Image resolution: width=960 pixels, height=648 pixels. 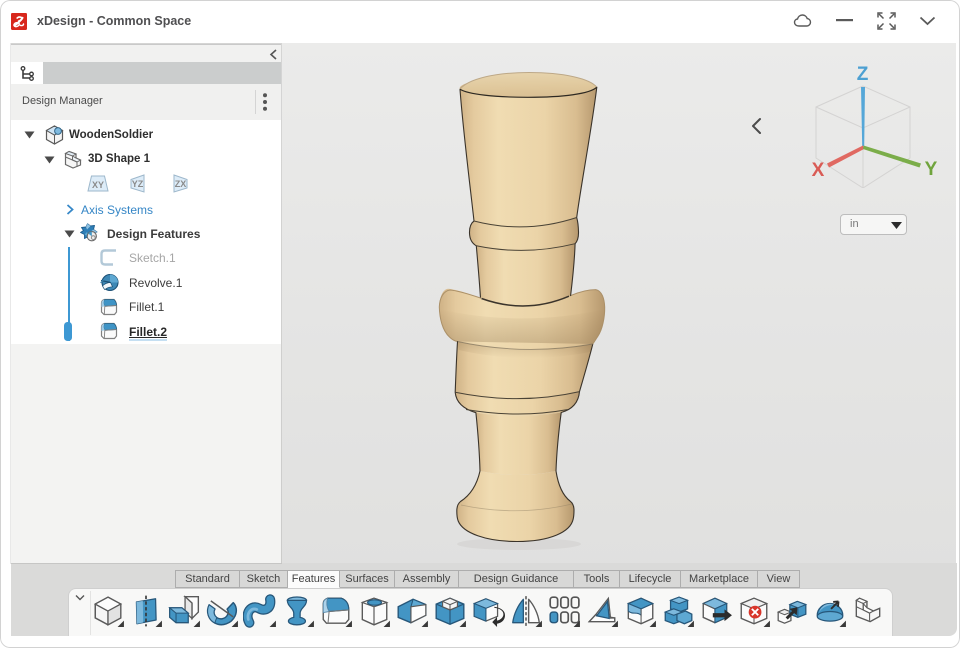 I want to click on svg-text: Z, so click(x=863, y=74).